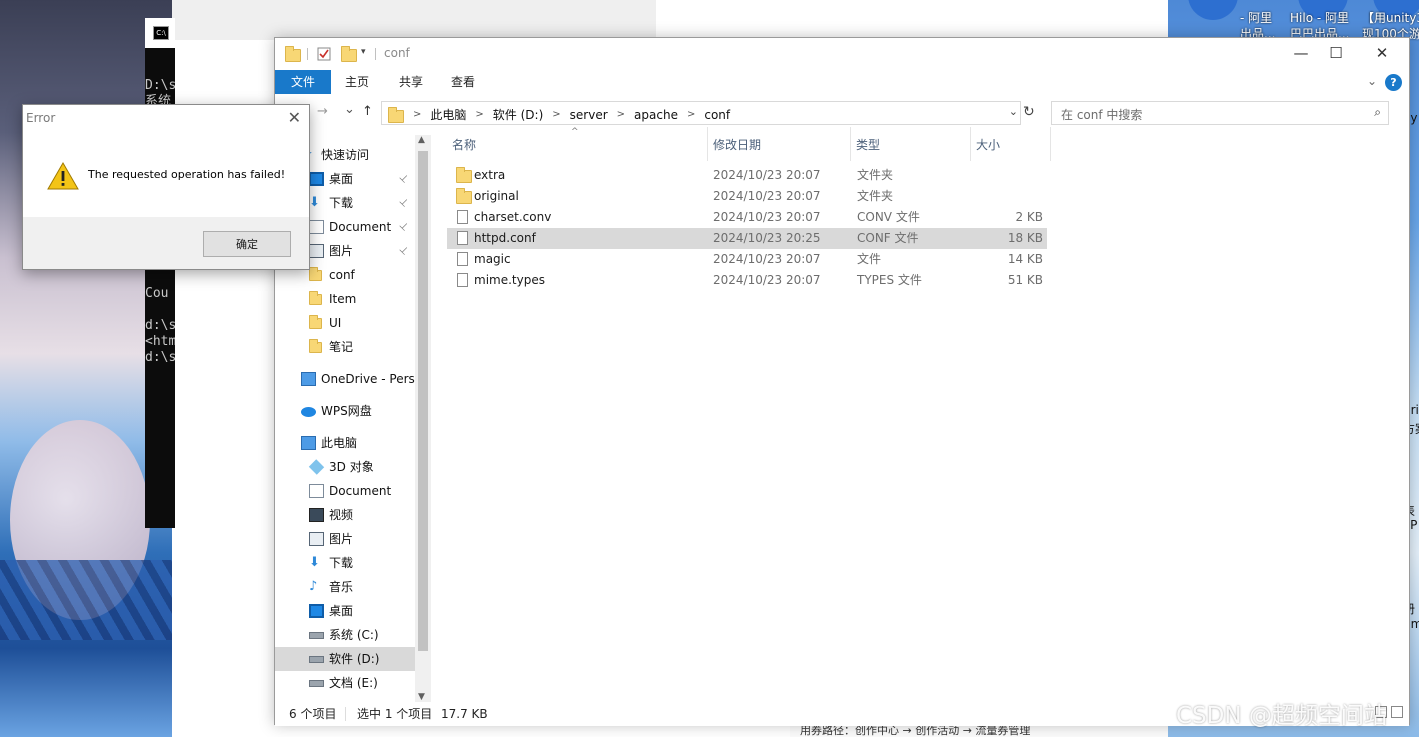 The height and width of the screenshot is (737, 1419). What do you see at coordinates (341, 203) in the screenshot?
I see `navpane-item-label: 下载` at bounding box center [341, 203].